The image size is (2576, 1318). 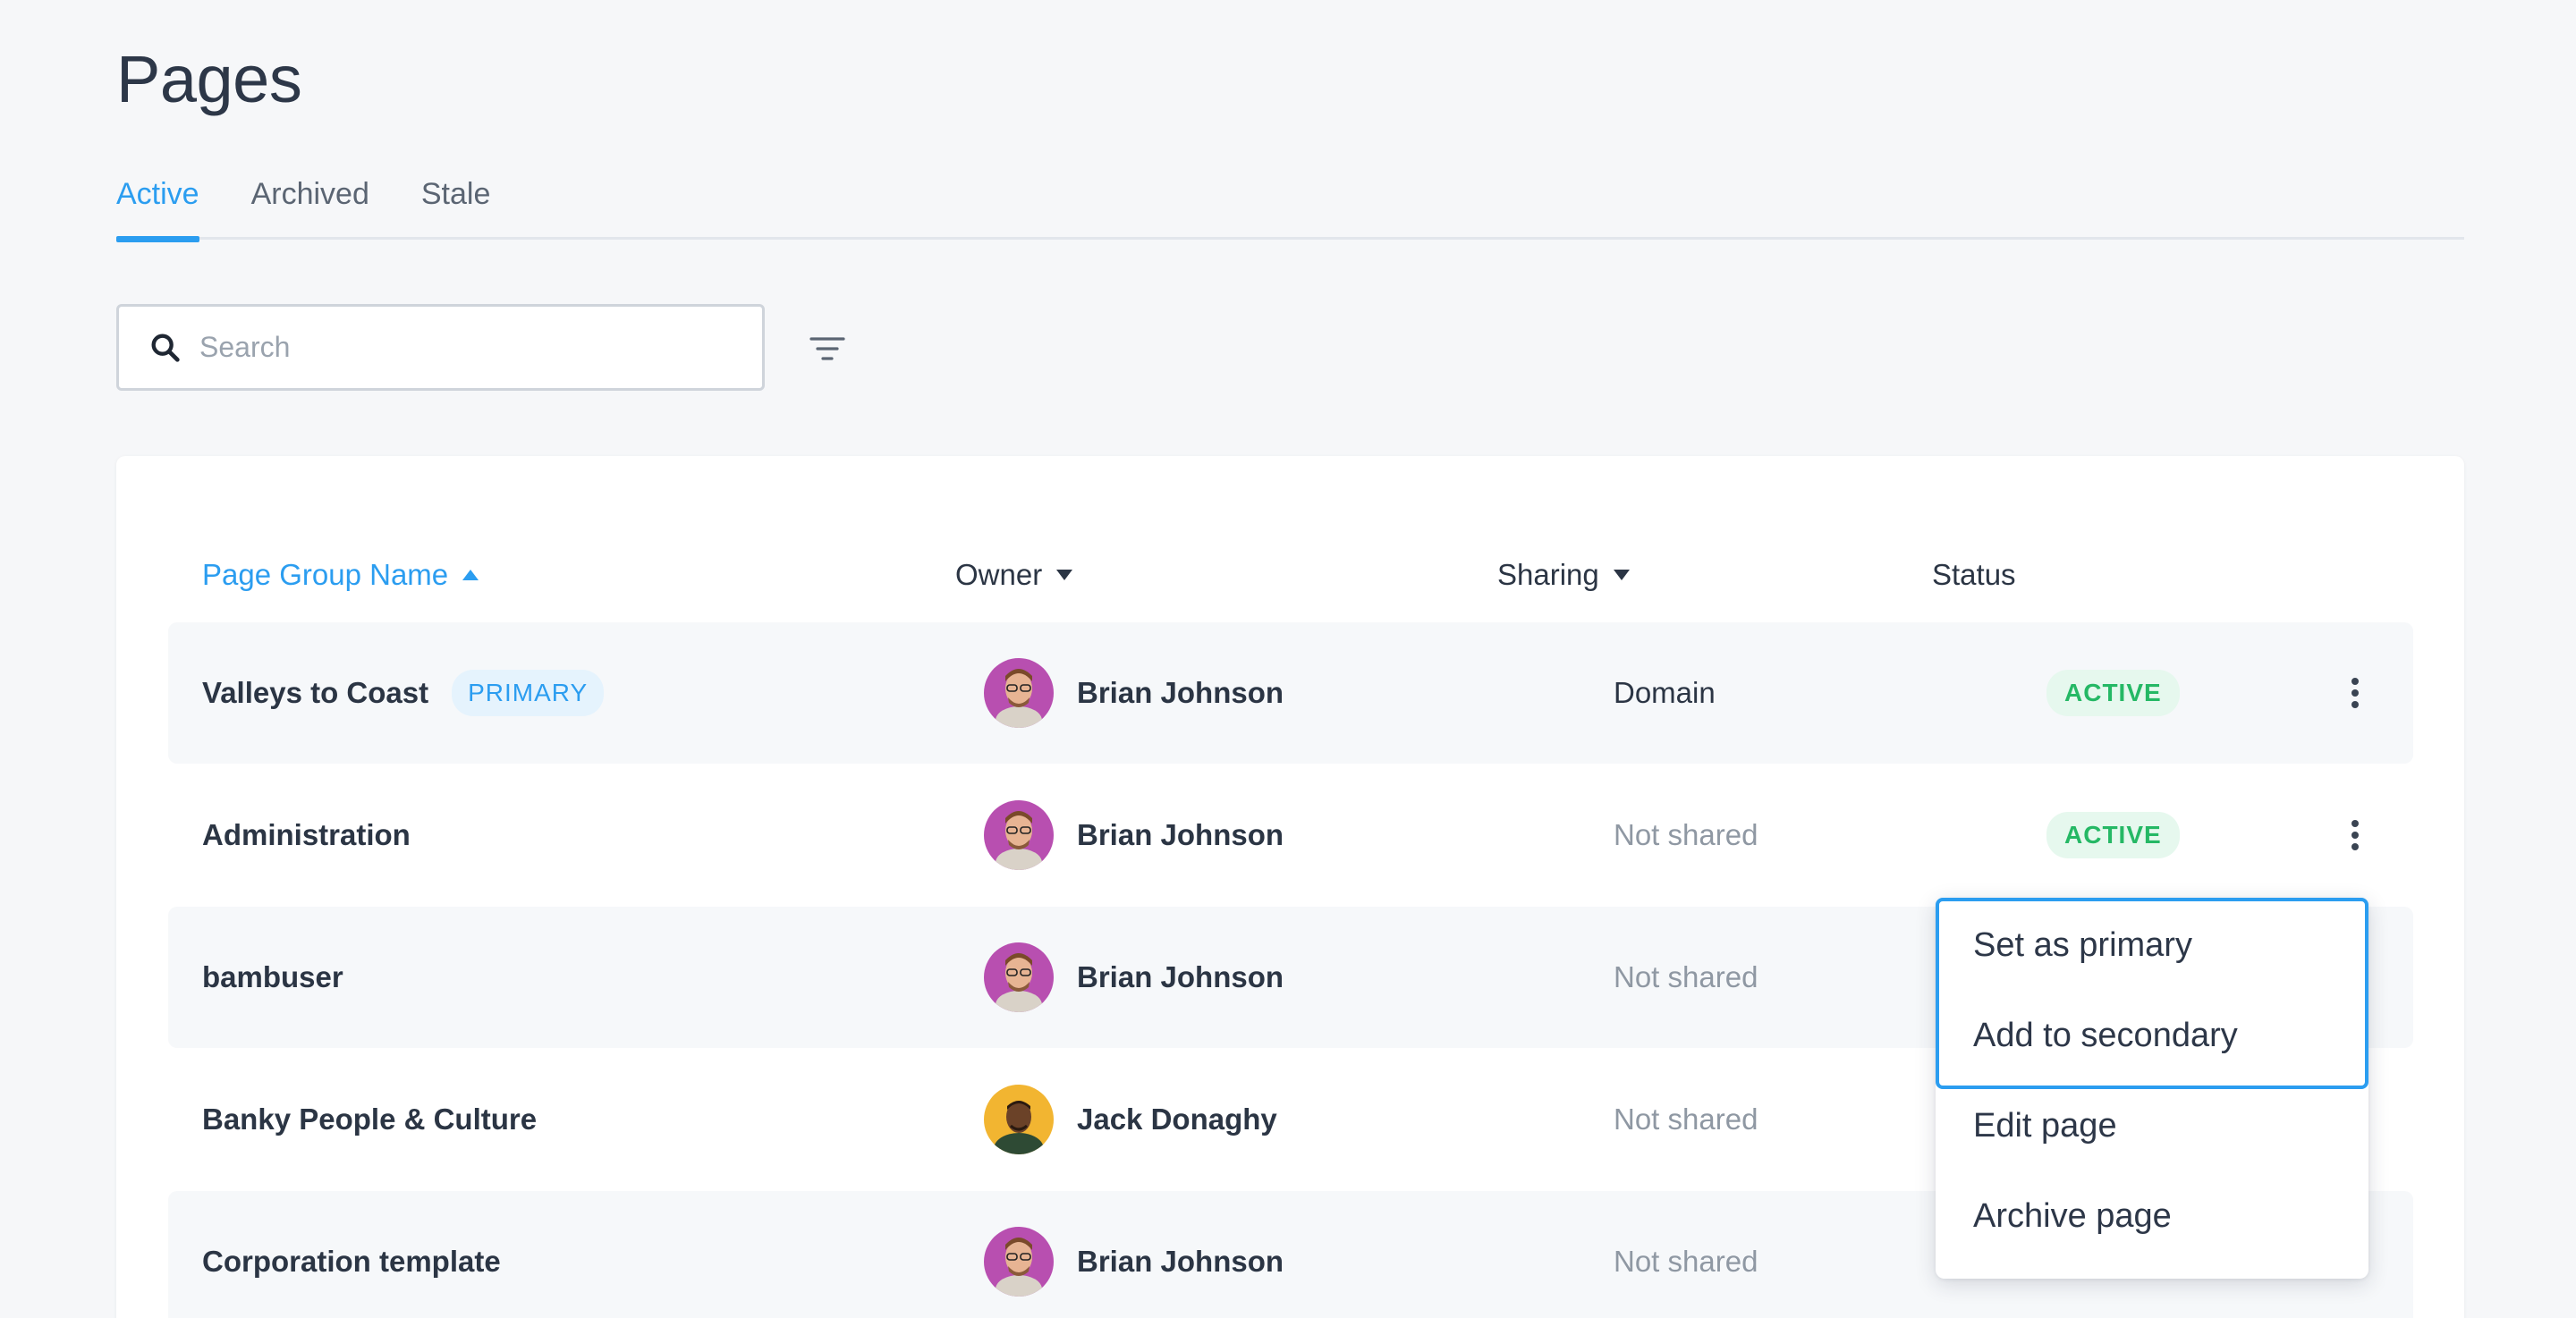 I want to click on column-header-status: Status, so click(x=1974, y=574).